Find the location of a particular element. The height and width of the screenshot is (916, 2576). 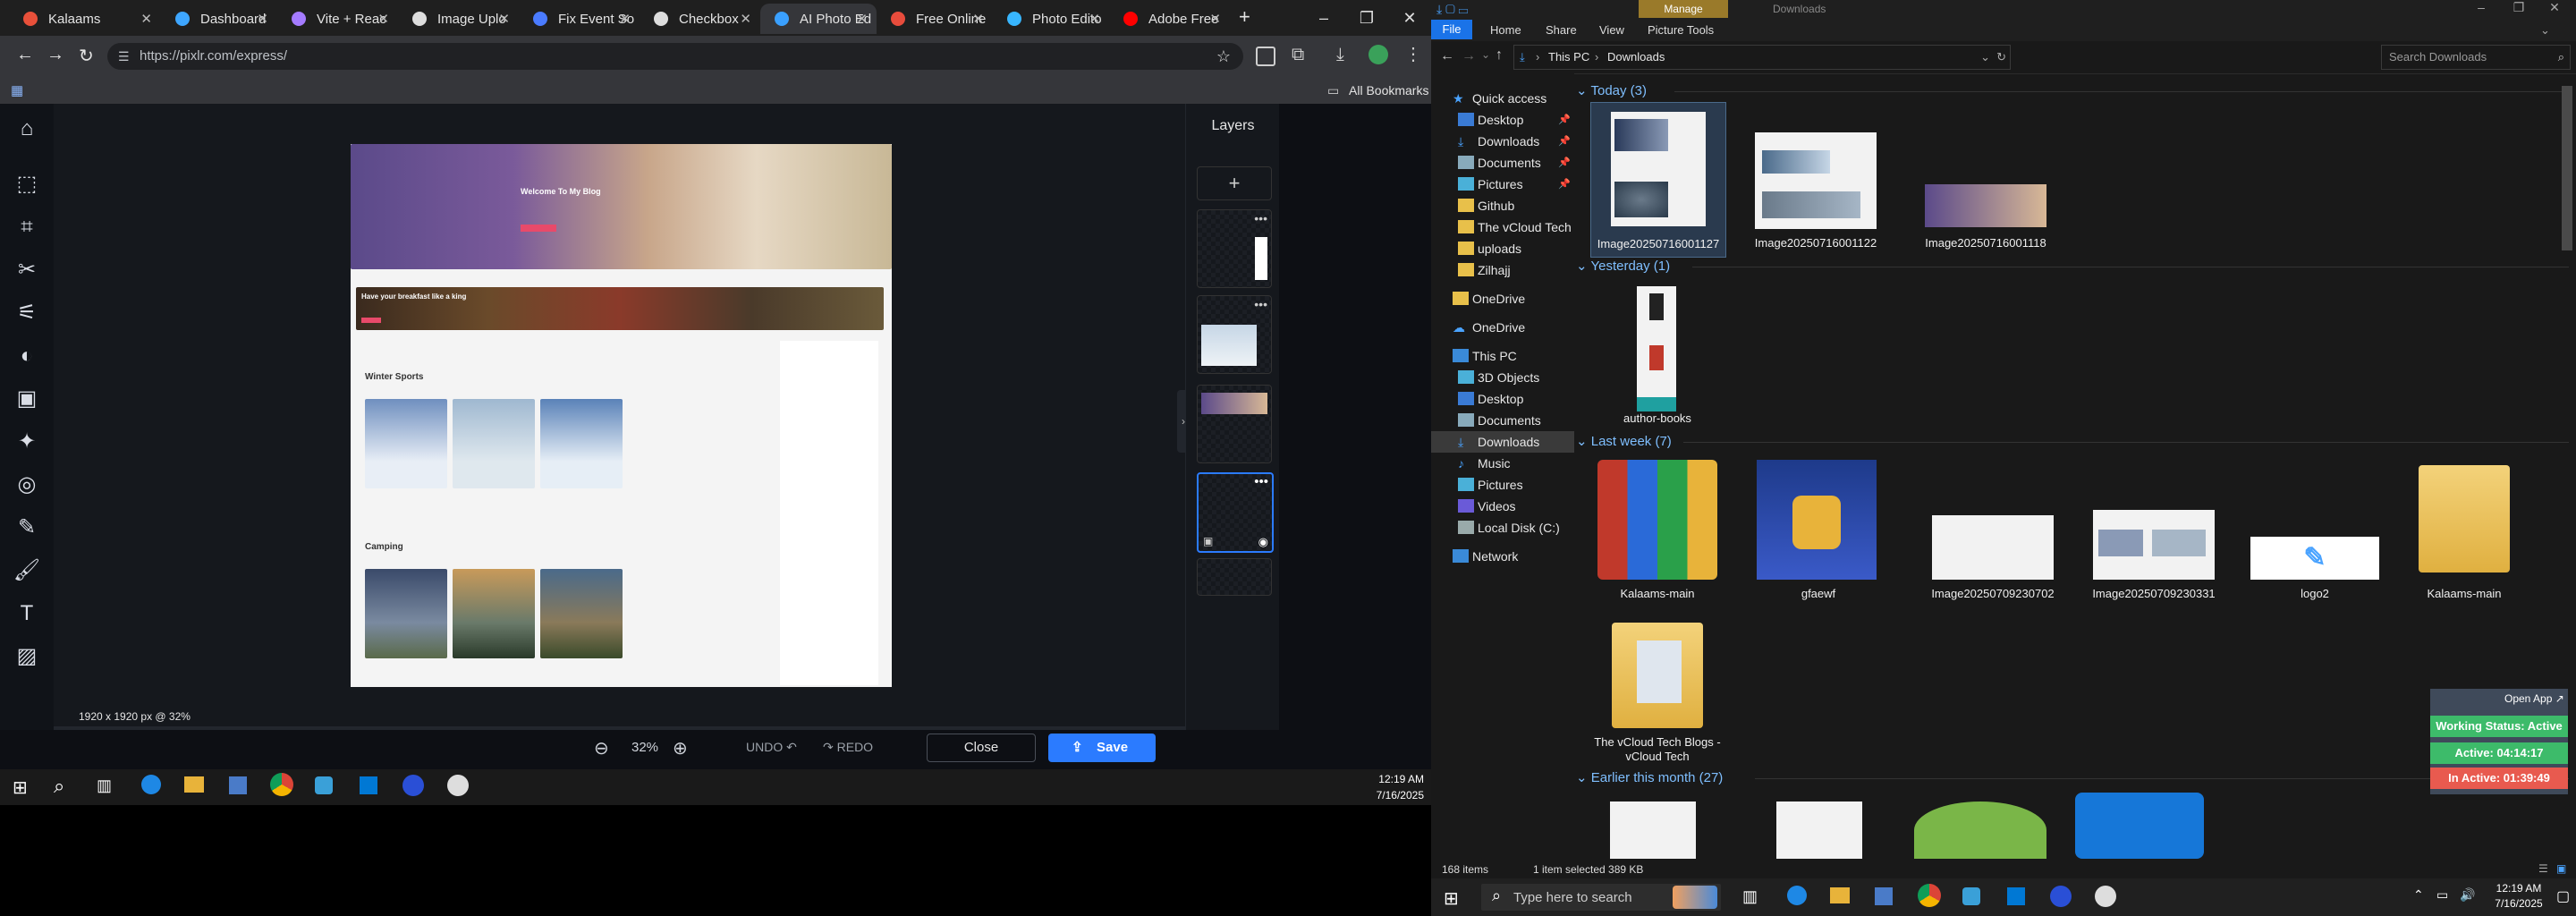

adjust-icon: ⚟ is located at coordinates (27, 313).